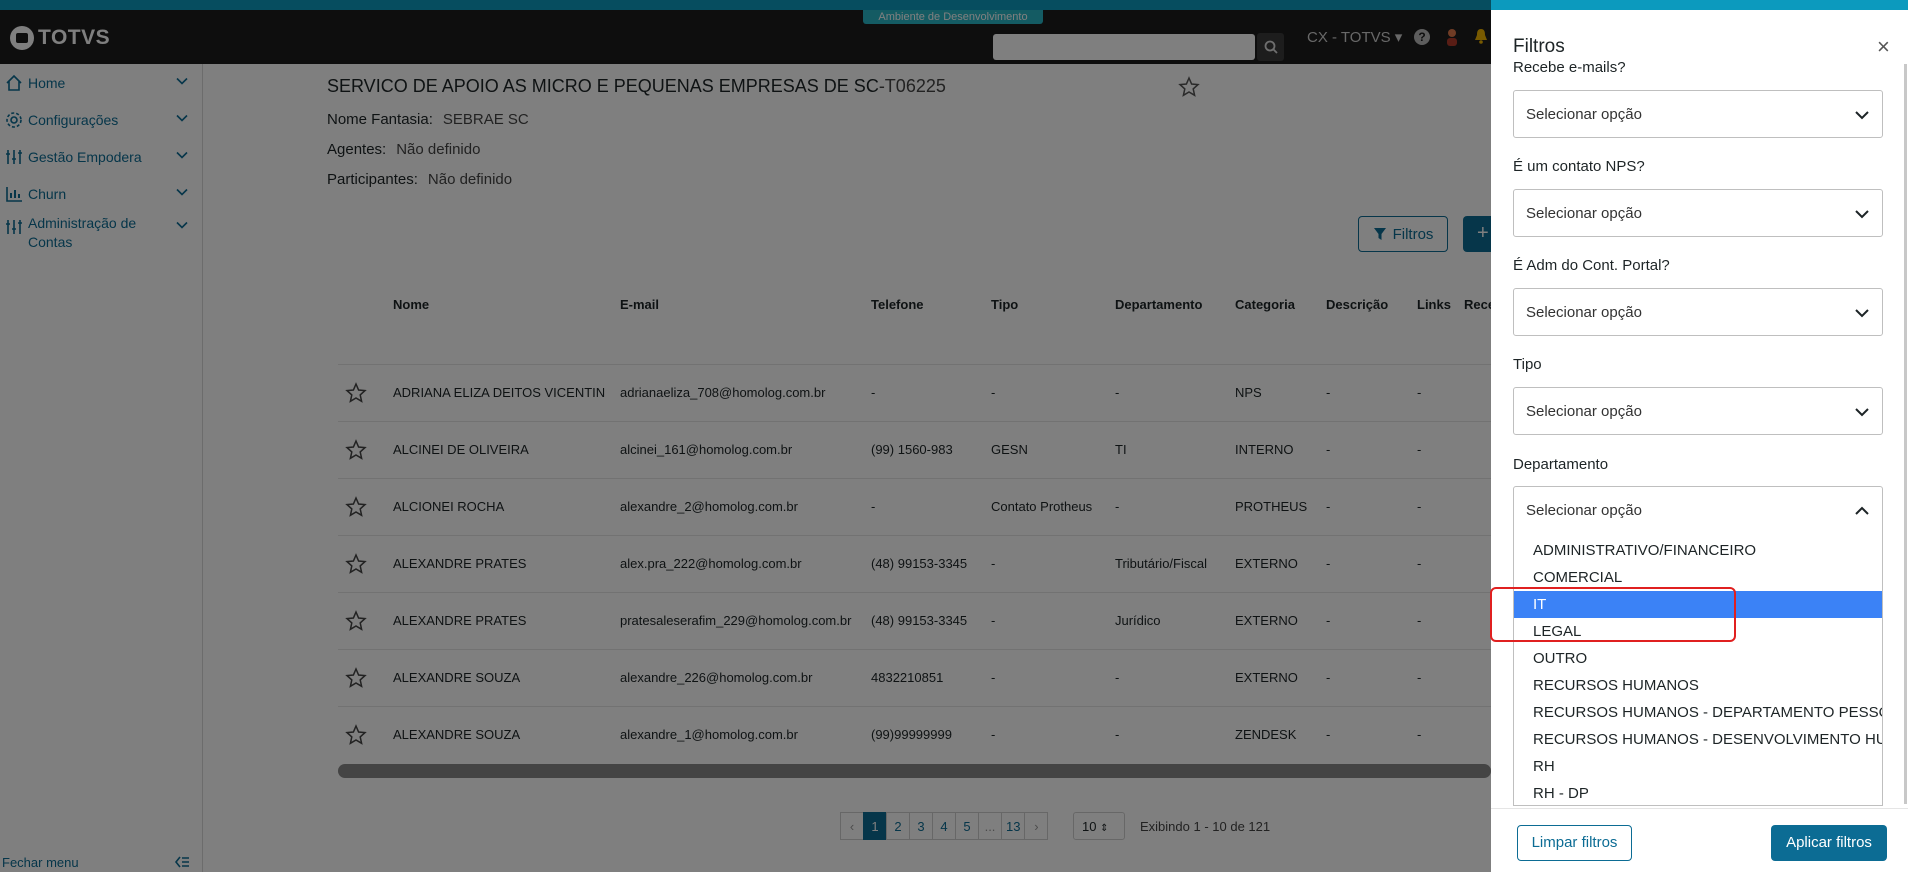 Image resolution: width=1908 pixels, height=872 pixels. Describe the element at coordinates (1698, 114) in the screenshot. I see `filter-select-recebe-emails: Selecionar opção` at that location.